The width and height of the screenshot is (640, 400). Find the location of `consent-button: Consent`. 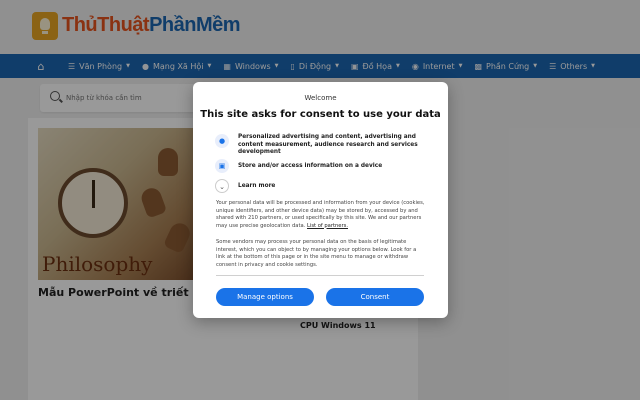

consent-button: Consent is located at coordinates (375, 297).